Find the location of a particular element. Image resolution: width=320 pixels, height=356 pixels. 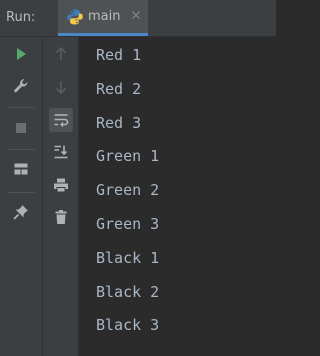

up-arrow-icon is located at coordinates (61, 53).